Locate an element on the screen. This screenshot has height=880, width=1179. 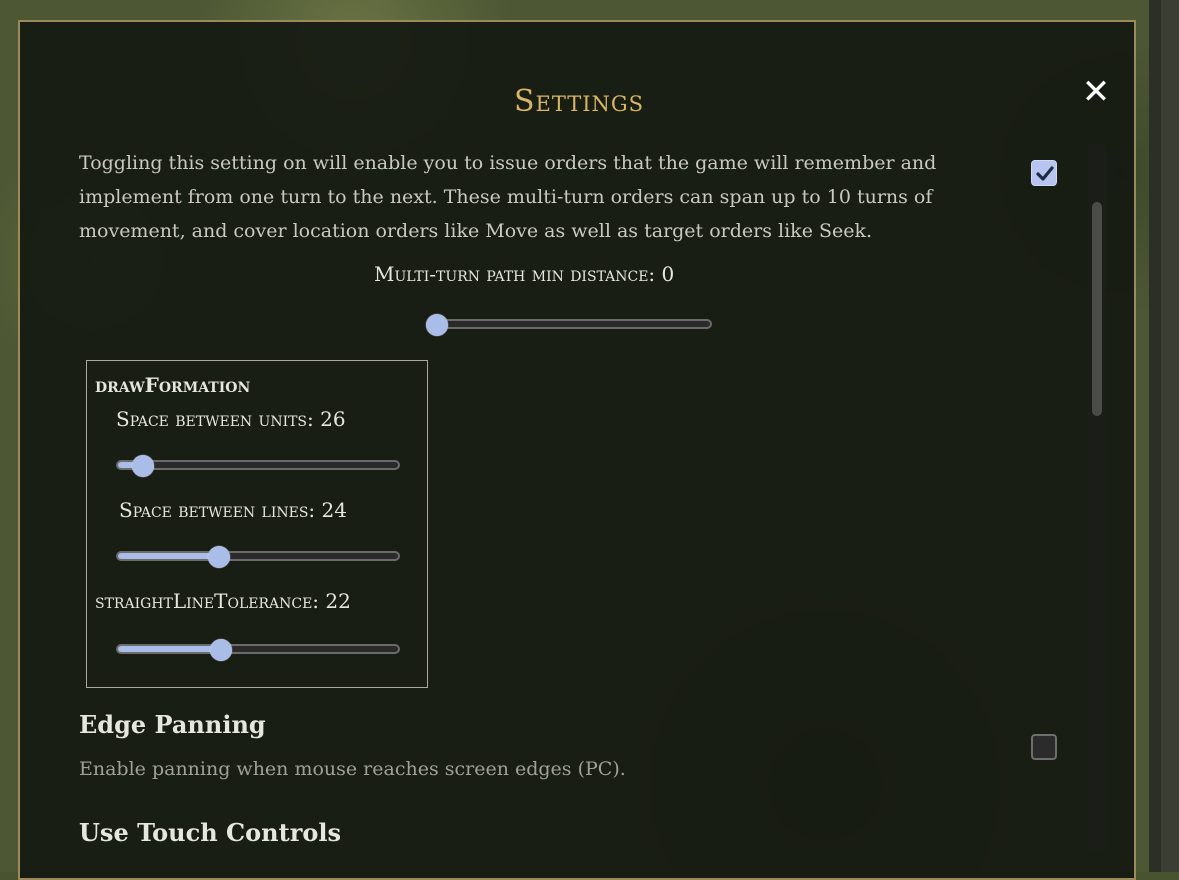
path-min-distance-label: Multi-turn path min distance: 0 is located at coordinates (524, 274).